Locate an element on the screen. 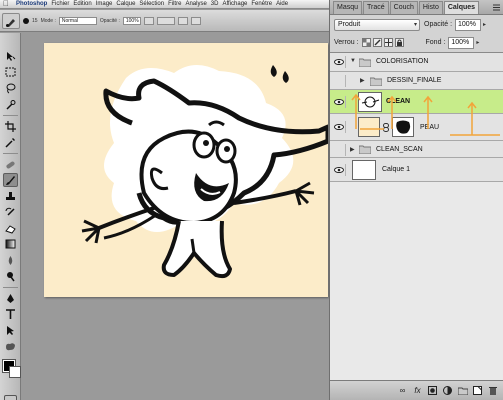  lock-transparency-button is located at coordinates (366, 42).